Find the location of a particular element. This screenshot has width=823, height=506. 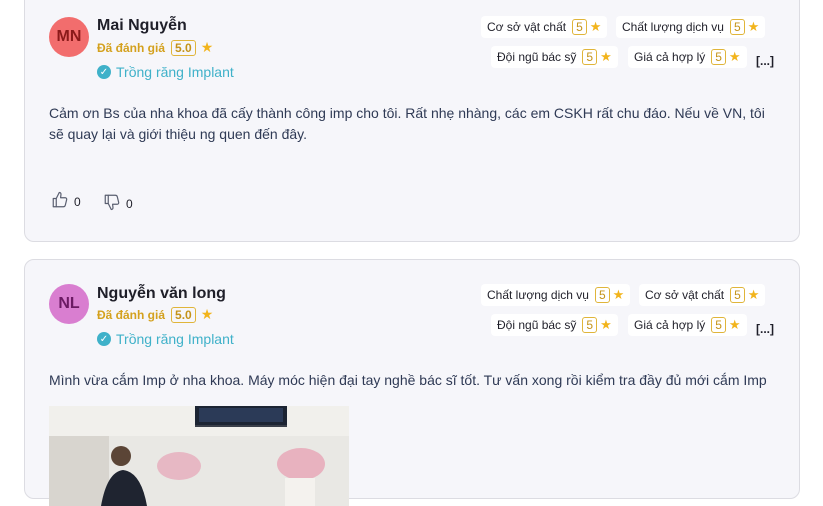

dislike-button: 0 is located at coordinates (118, 202).